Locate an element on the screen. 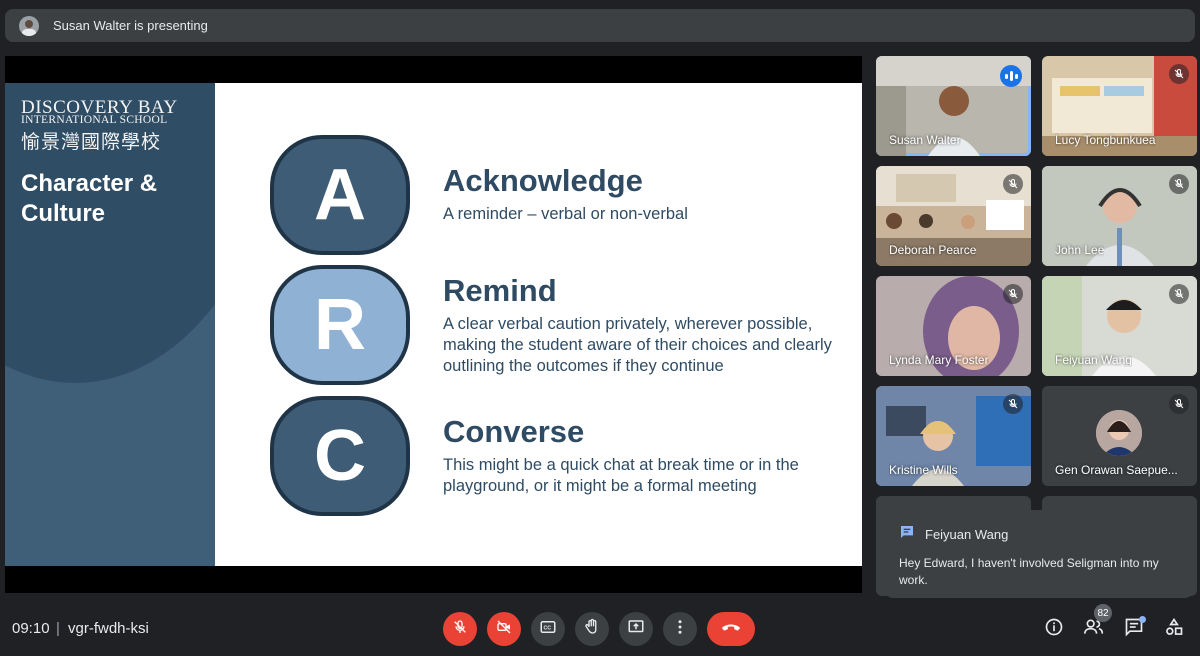 This screenshot has height=656, width=1200. participant-name: Susan Walter is located at coordinates (925, 140).